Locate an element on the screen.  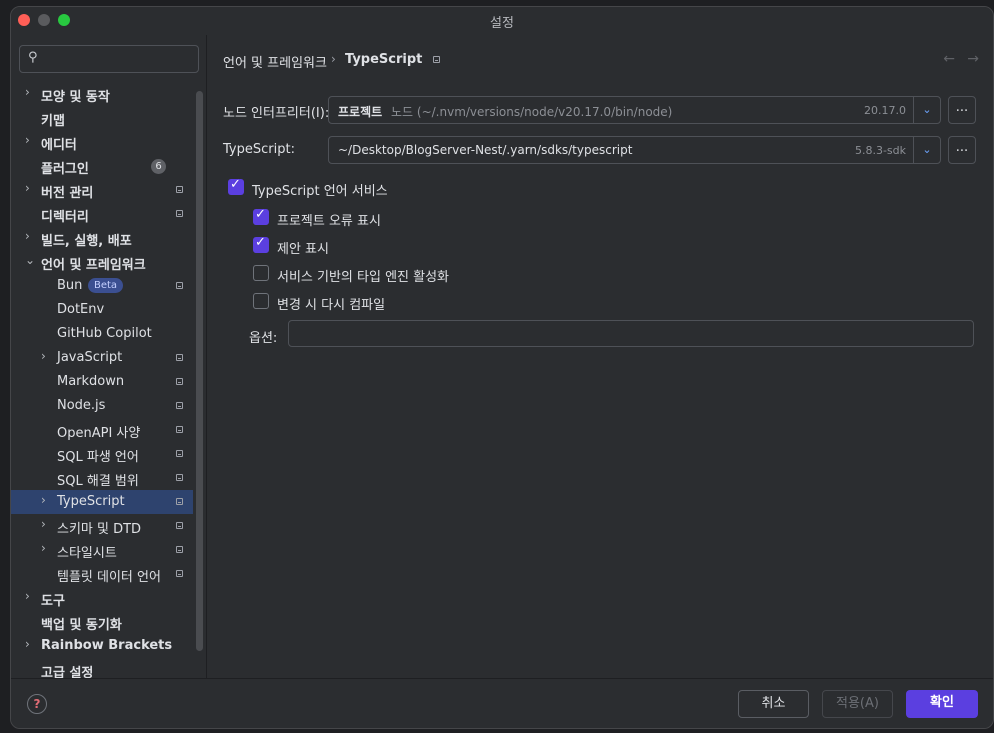
sidebar-item: › 빌드, 실행, 배포 is located at coordinates (102, 238).